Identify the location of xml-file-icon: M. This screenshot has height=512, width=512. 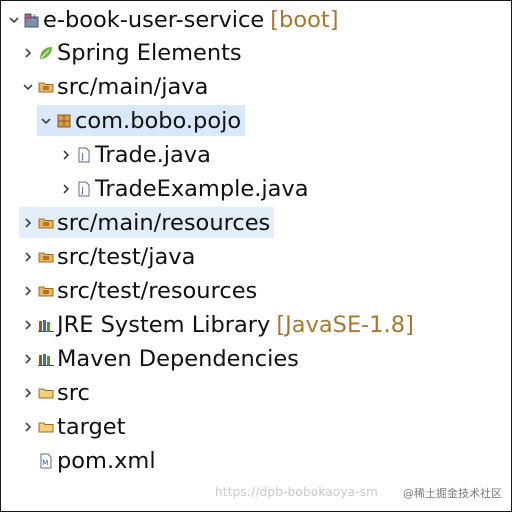
(46, 461).